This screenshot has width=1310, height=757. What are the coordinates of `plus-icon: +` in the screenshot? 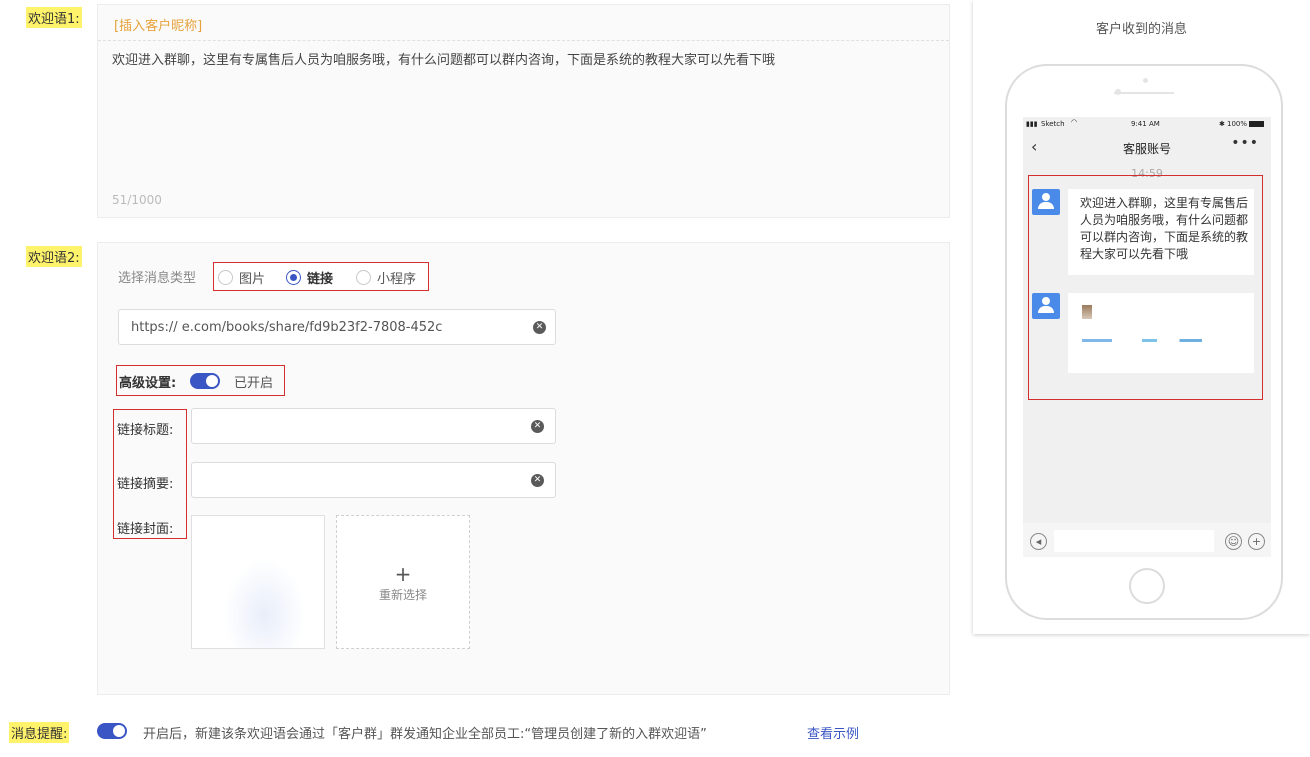 It's located at (403, 574).